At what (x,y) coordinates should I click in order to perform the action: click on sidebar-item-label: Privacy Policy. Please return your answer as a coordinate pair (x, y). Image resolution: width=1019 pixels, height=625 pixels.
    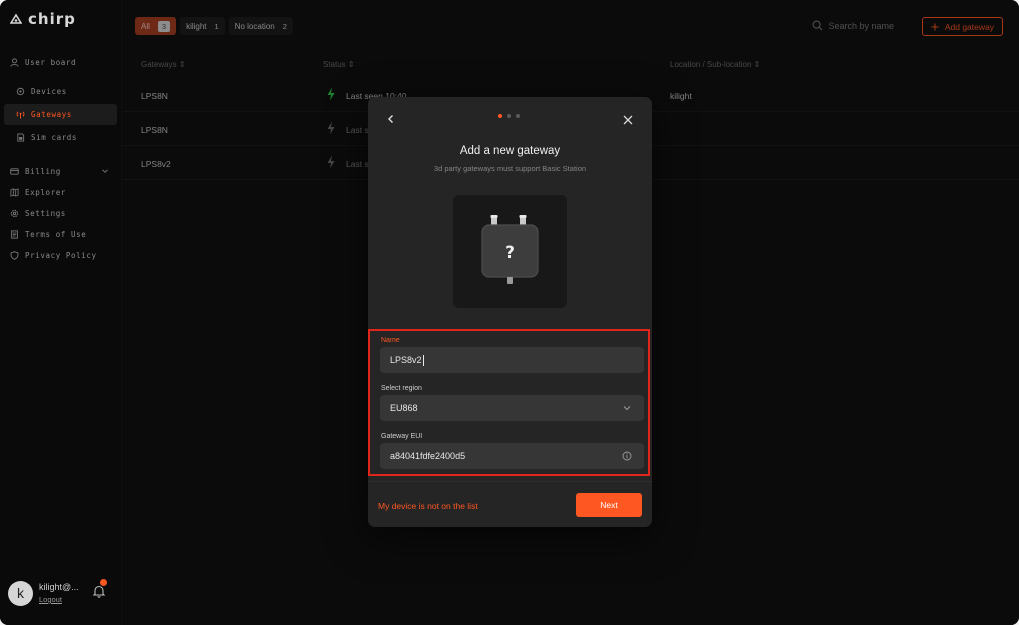
    Looking at the image, I should click on (61, 255).